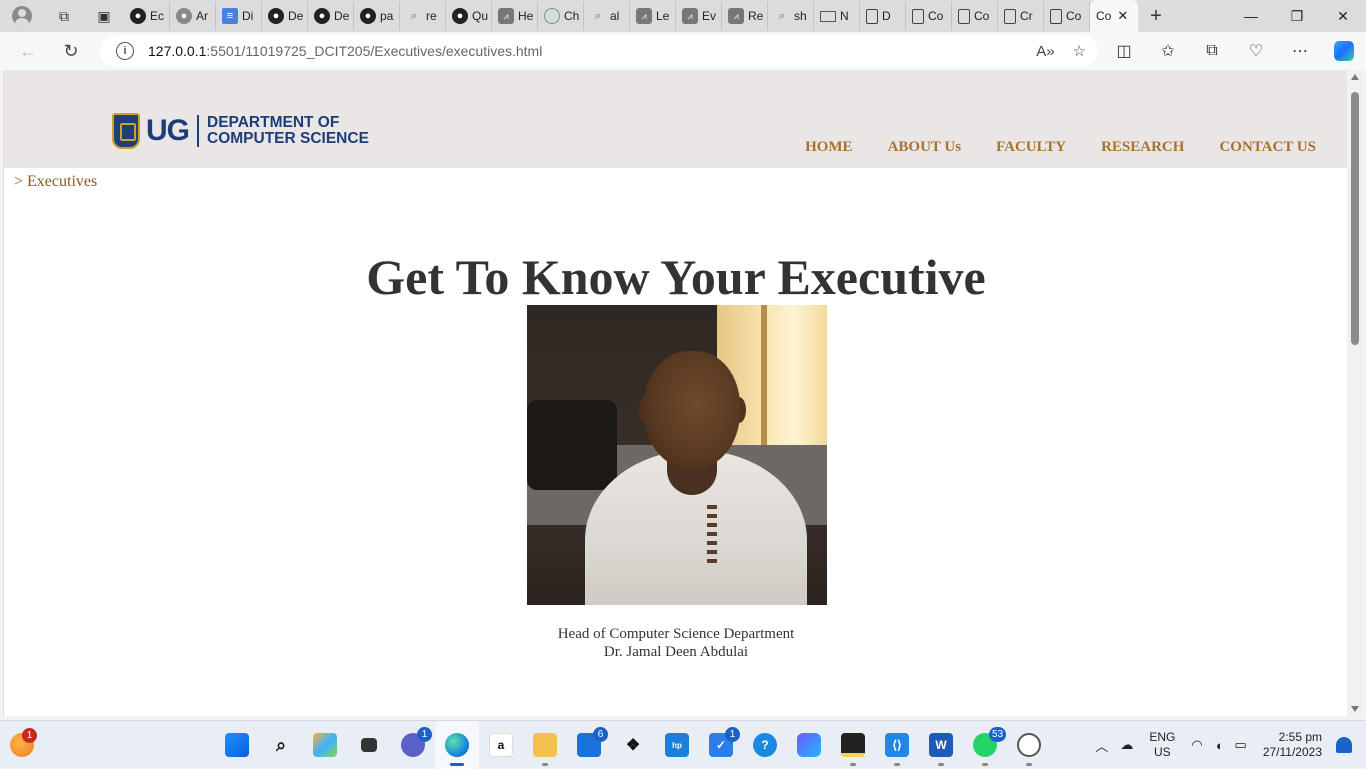 This screenshot has height=769, width=1366. I want to click on browser-tab: ≡ Di, so click(239, 16).